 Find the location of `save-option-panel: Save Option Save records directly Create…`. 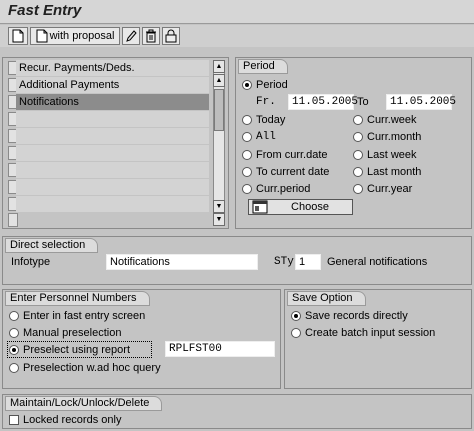

save-option-panel: Save Option Save records directly Create… is located at coordinates (378, 339).